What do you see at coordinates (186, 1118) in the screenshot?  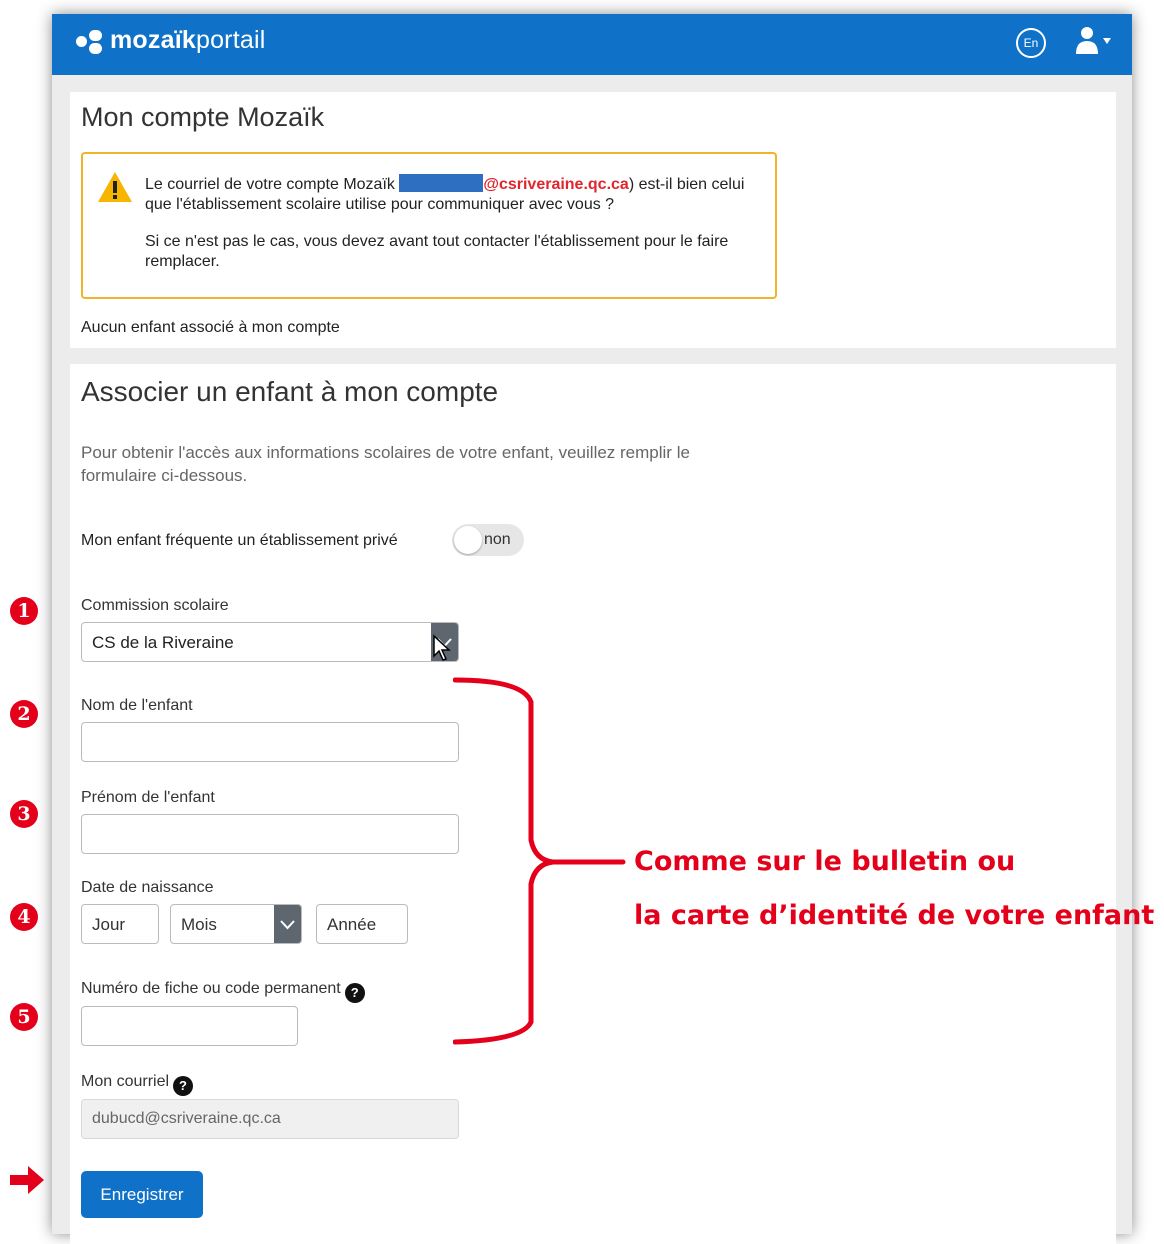 I see `email-value: dubucd@csriveraine.qc.ca` at bounding box center [186, 1118].